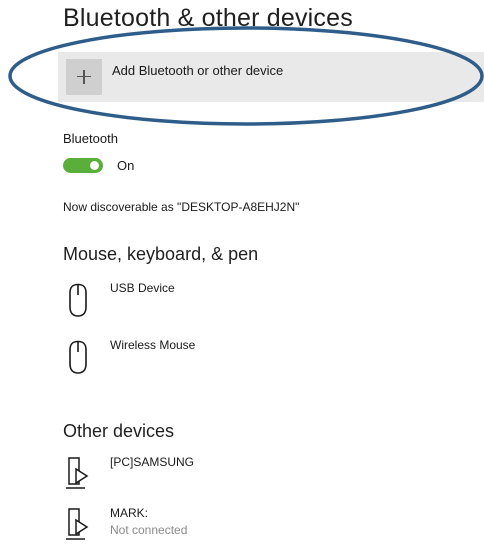 The image size is (484, 550). I want to click on discoverable-text: Now discoverable as "DESKTOP-A8EHJ2N", so click(181, 207).